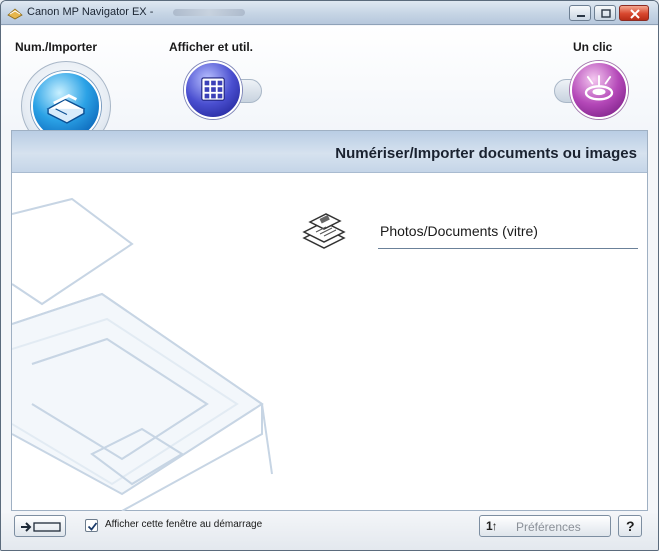 The width and height of the screenshot is (659, 551). Describe the element at coordinates (581, 16) in the screenshot. I see `minimize-icon` at that location.